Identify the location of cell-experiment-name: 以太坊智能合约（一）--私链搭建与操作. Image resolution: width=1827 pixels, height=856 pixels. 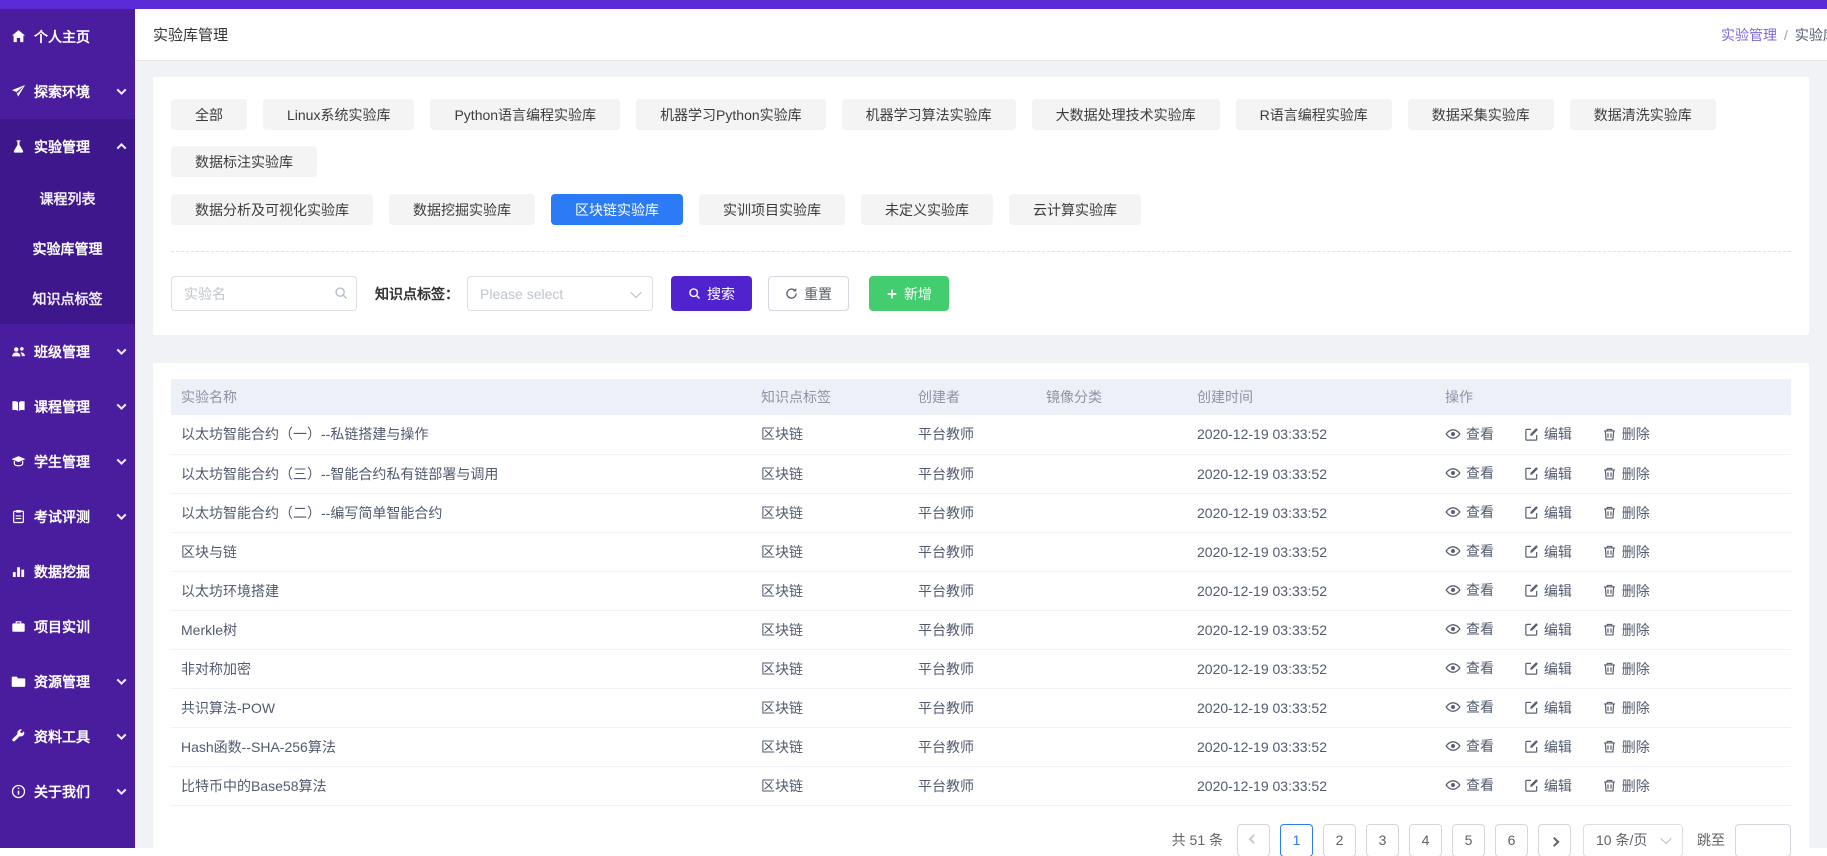
(461, 435).